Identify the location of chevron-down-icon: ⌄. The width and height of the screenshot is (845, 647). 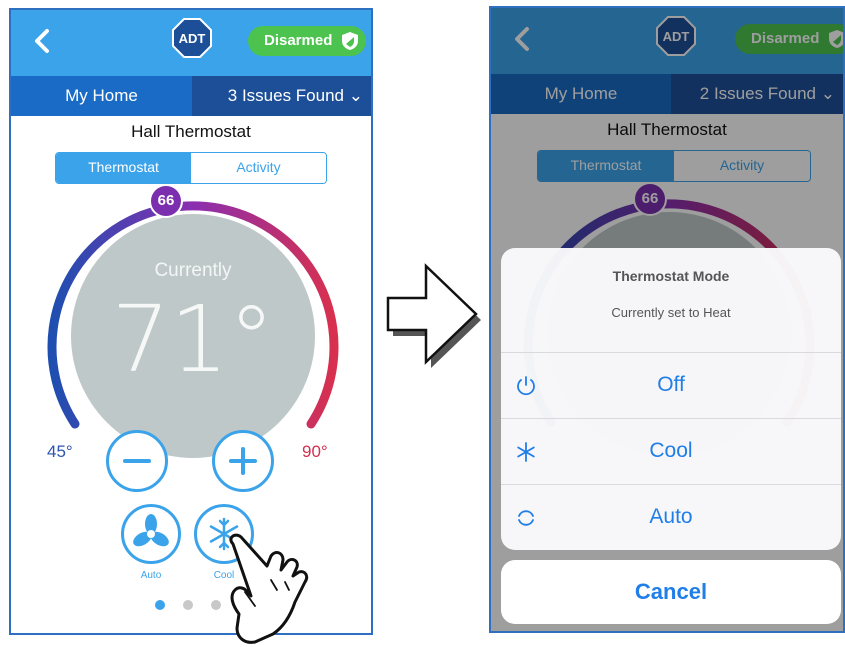
(355, 95).